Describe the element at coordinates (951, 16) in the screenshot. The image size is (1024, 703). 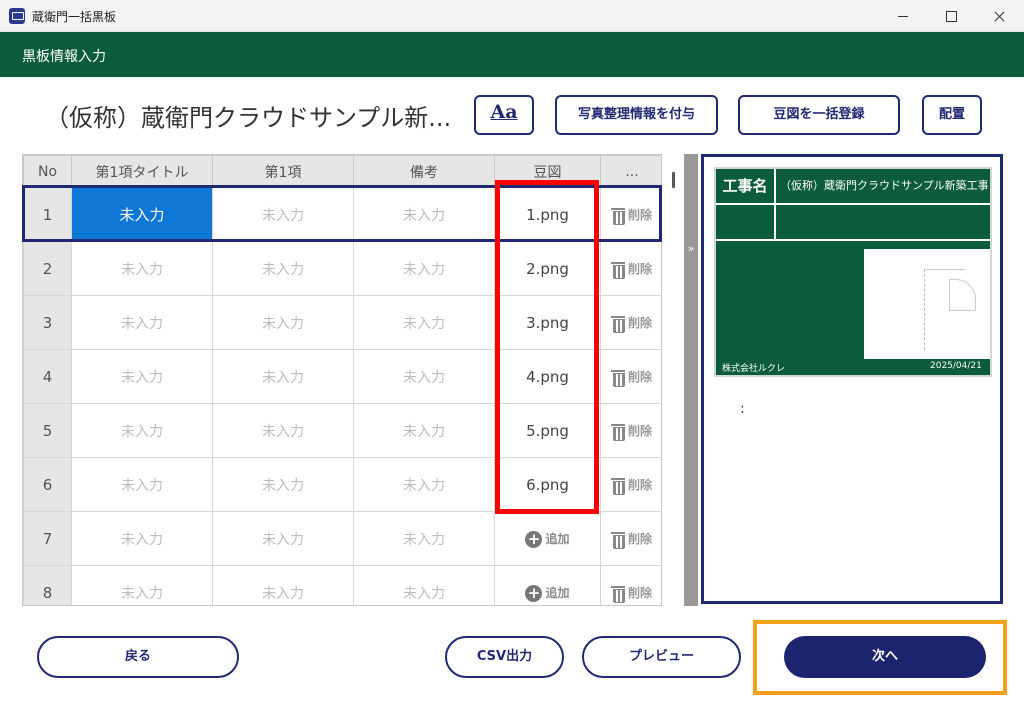
I see `maximize-button` at that location.